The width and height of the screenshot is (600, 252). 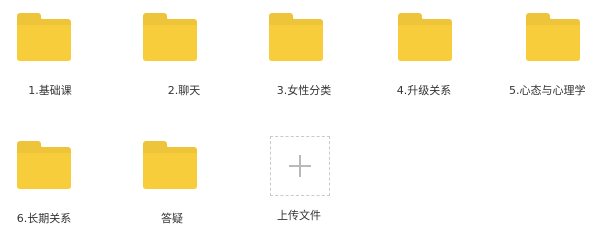 What do you see at coordinates (299, 215) in the screenshot?
I see `upload-file-label: 上传文件` at bounding box center [299, 215].